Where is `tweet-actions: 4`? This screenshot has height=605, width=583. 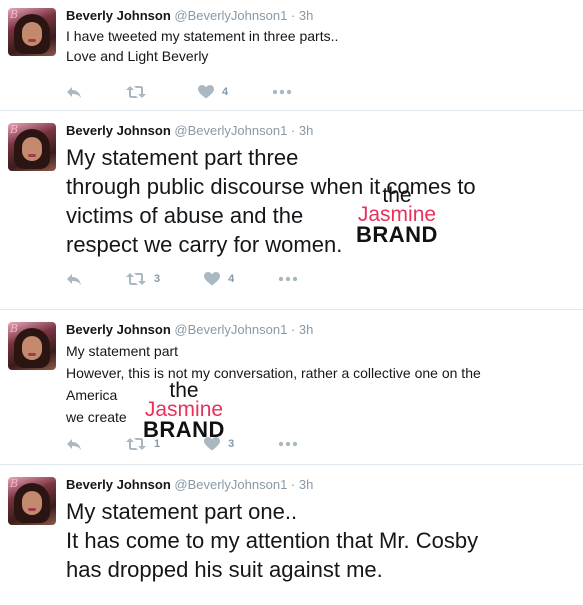
tweet-actions: 4 is located at coordinates (319, 89).